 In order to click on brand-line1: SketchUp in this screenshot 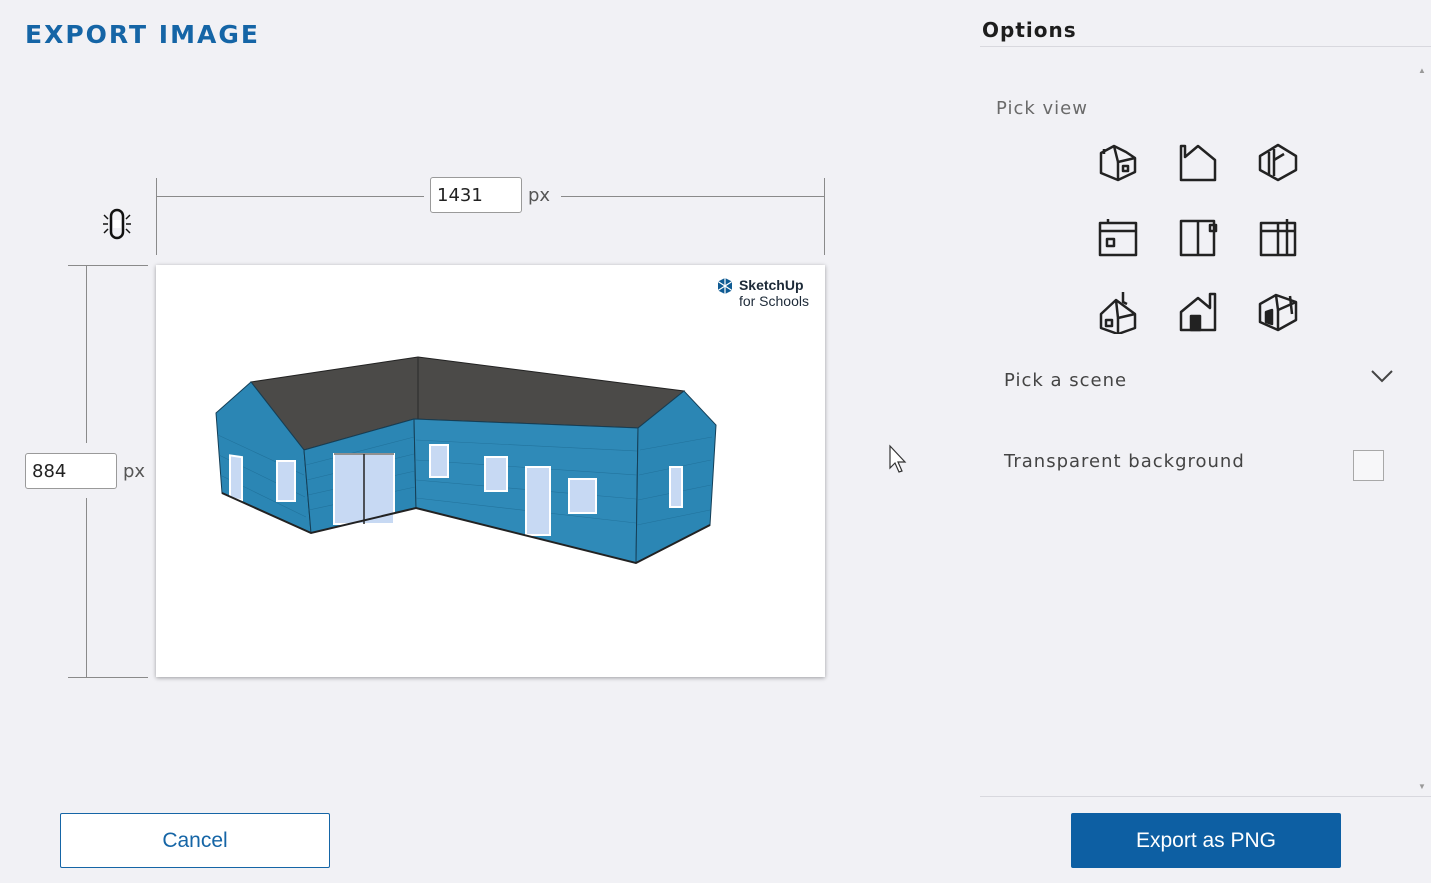, I will do `click(771, 285)`.